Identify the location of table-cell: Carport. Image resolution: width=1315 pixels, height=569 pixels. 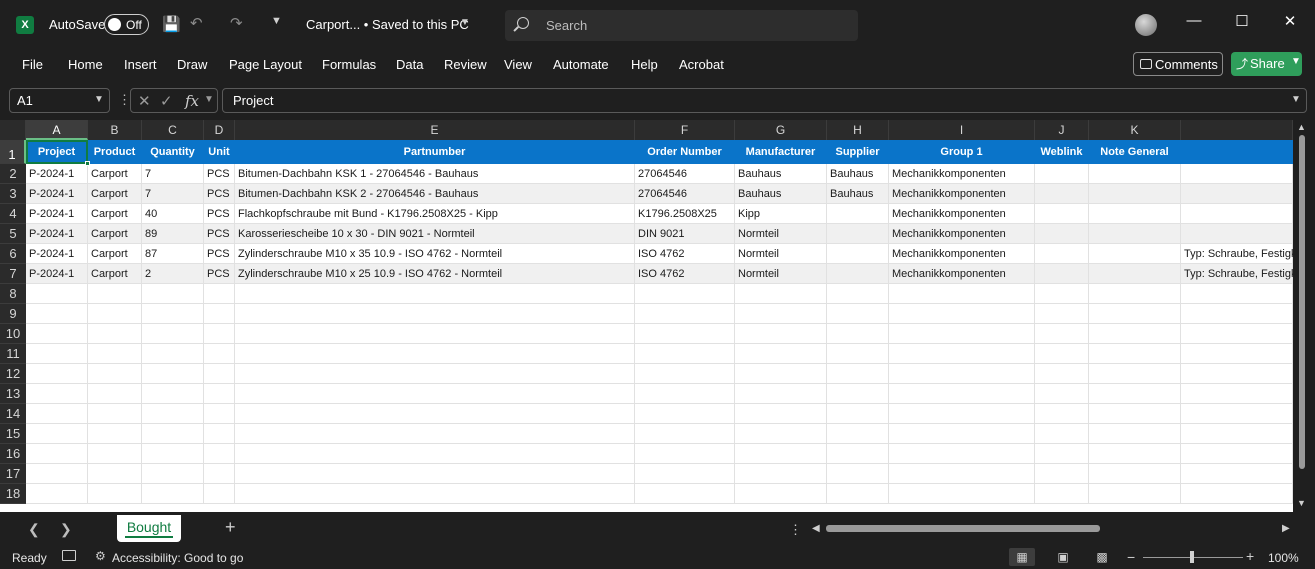
(115, 194).